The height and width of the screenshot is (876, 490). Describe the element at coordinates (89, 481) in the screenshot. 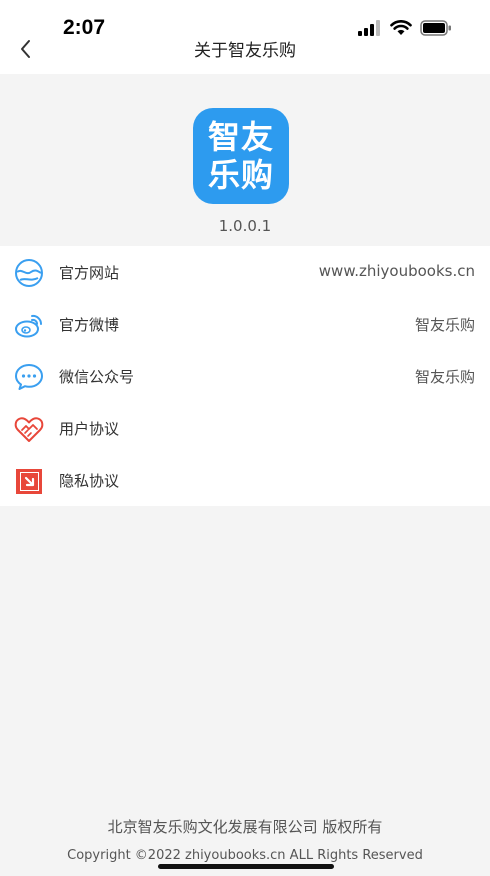

I see `menu-label-privacy-agreement: 隐私协议` at that location.